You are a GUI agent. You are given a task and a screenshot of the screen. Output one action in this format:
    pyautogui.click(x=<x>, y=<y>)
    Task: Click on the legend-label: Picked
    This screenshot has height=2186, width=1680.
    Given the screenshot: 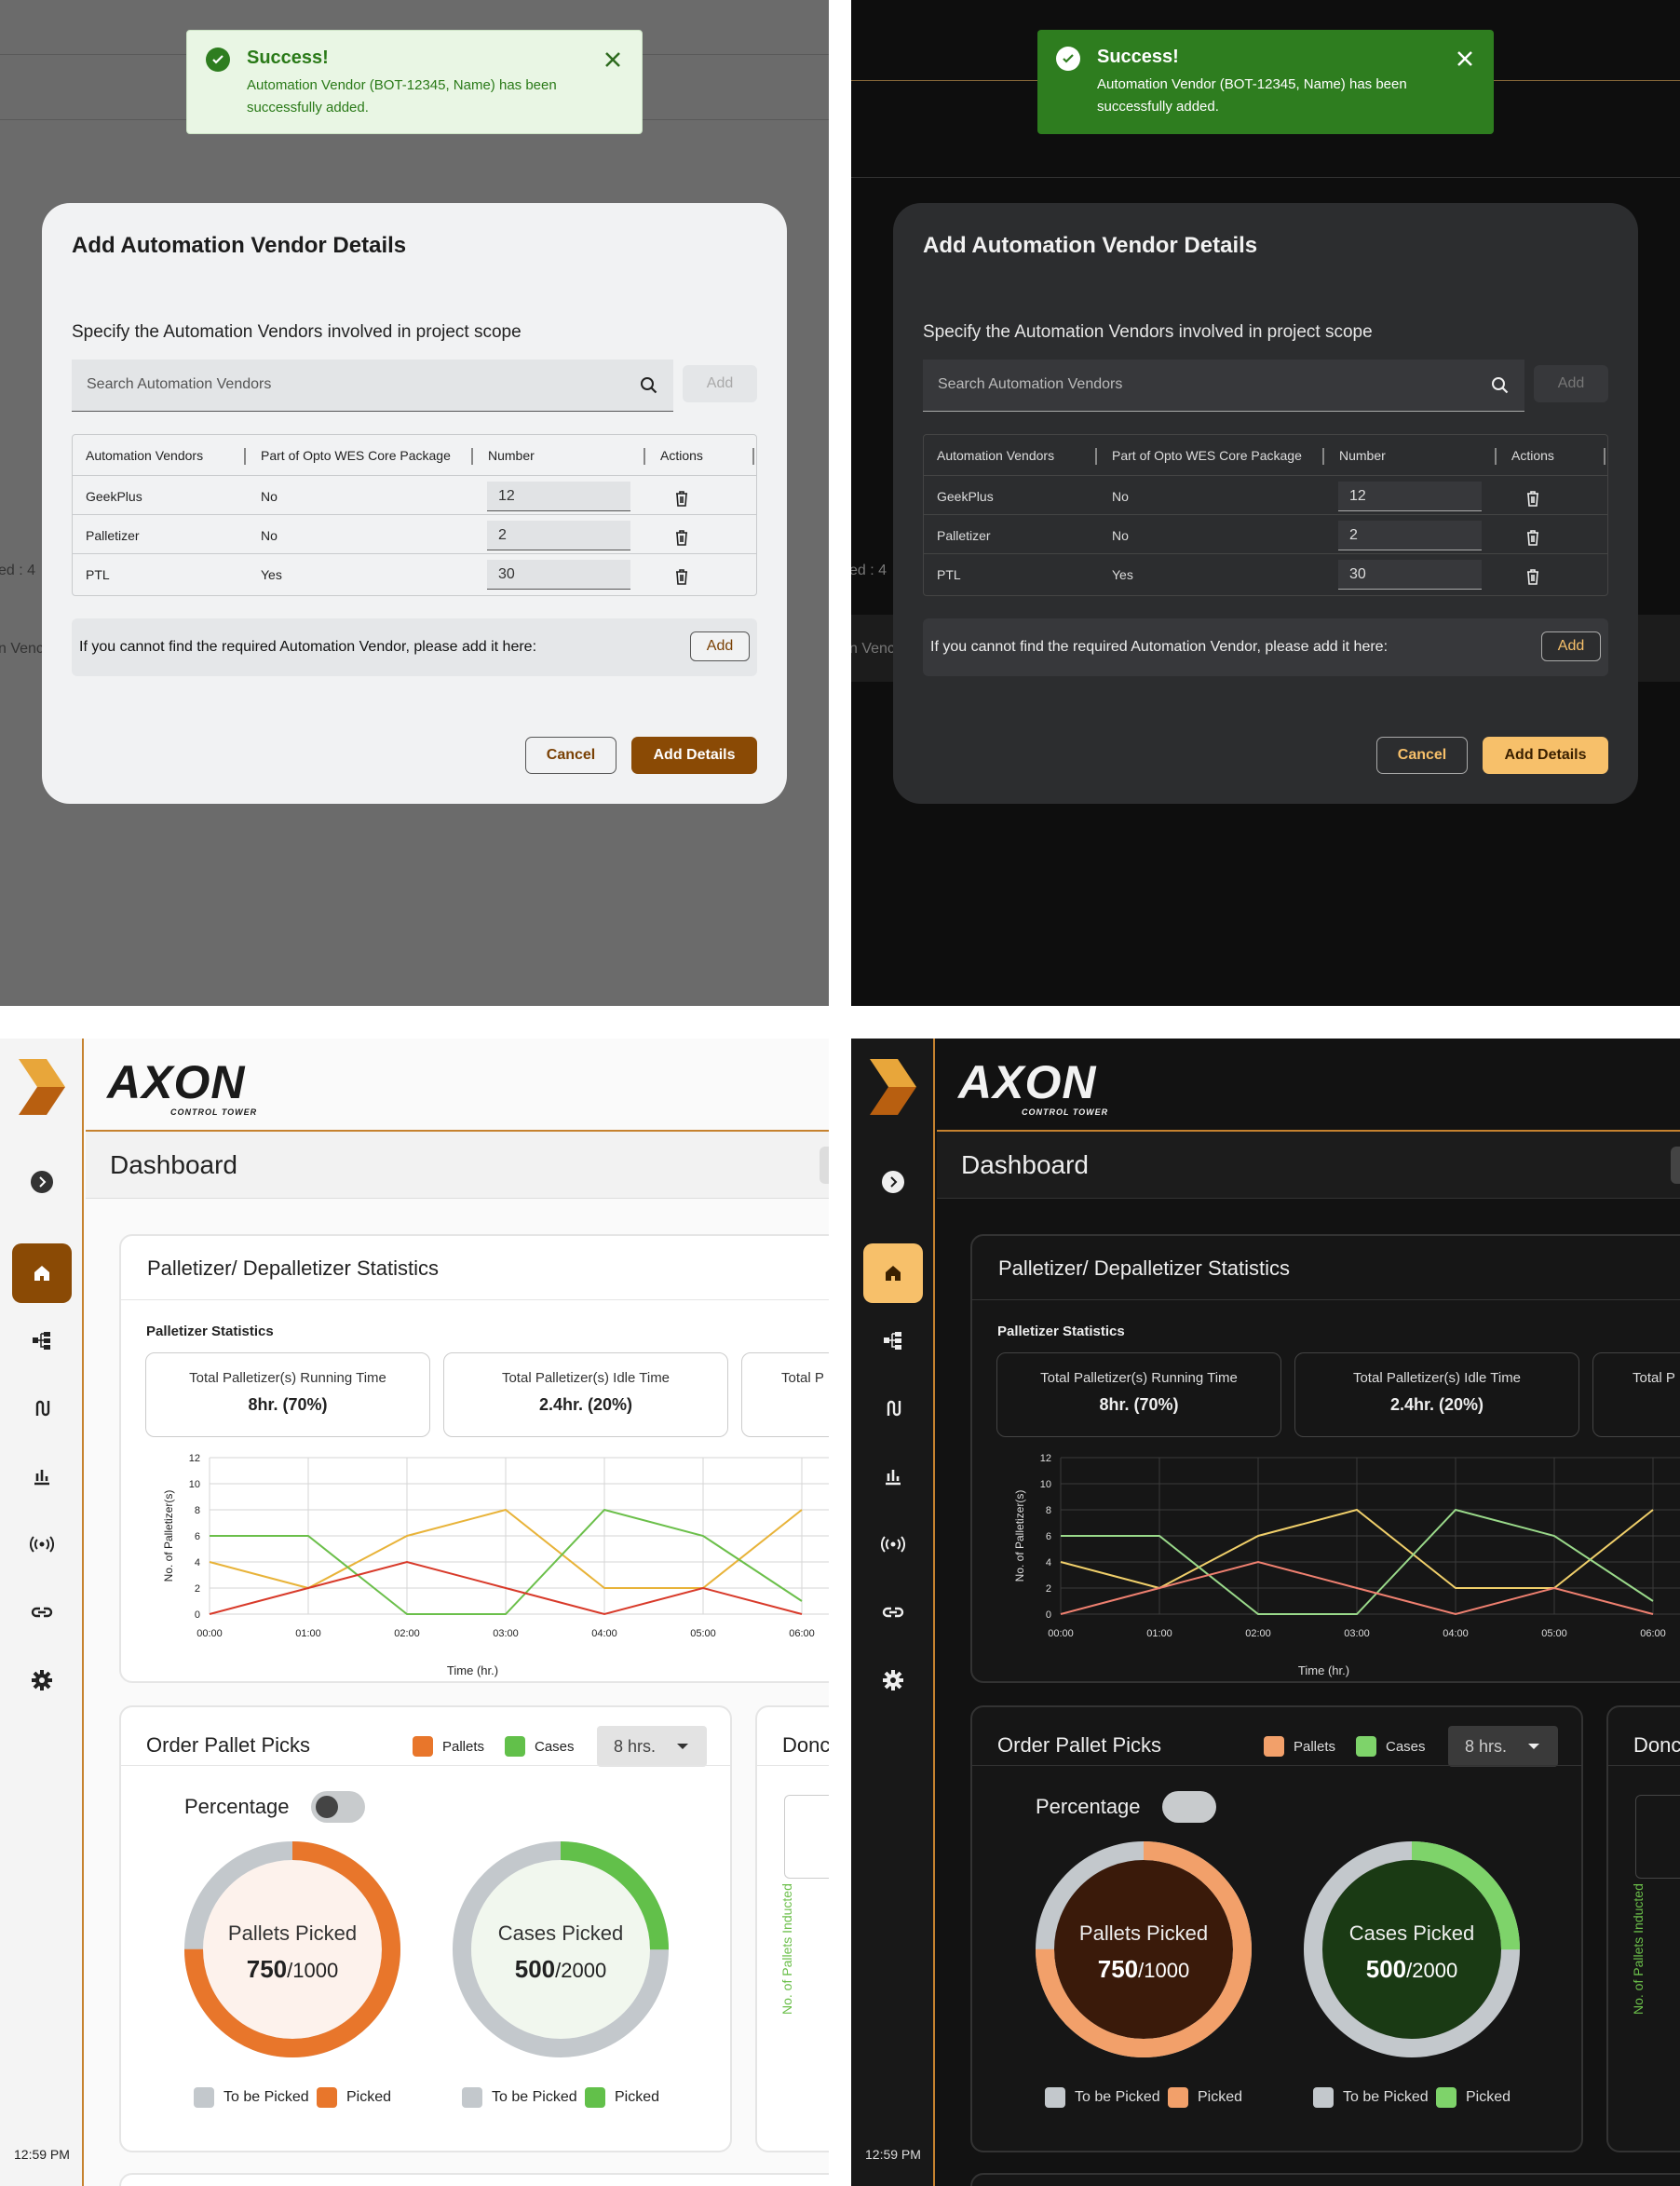 What is the action you would take?
    pyautogui.click(x=637, y=2097)
    